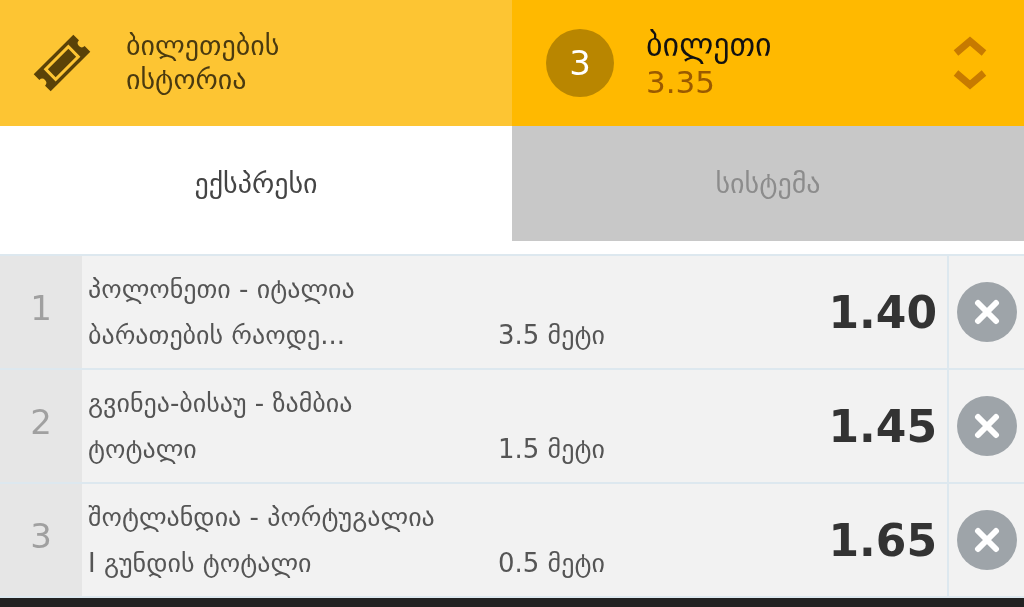 This screenshot has width=1024, height=607. I want to click on match-name: პოლონეთი - იტალია, so click(221, 289).